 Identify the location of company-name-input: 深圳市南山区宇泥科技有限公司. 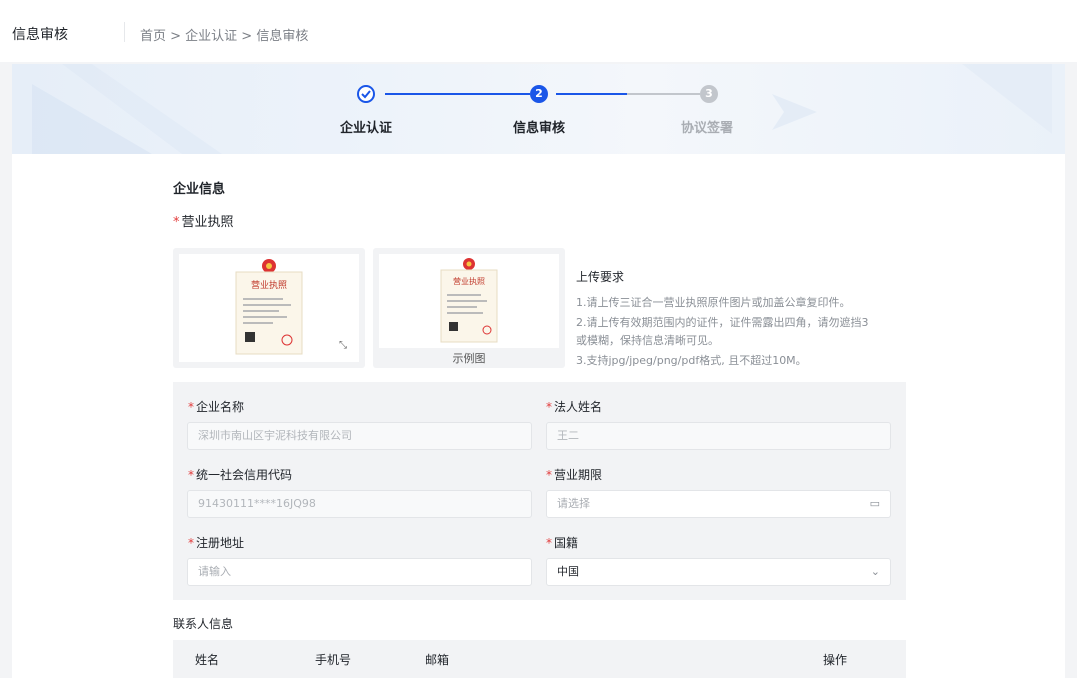
(359, 436).